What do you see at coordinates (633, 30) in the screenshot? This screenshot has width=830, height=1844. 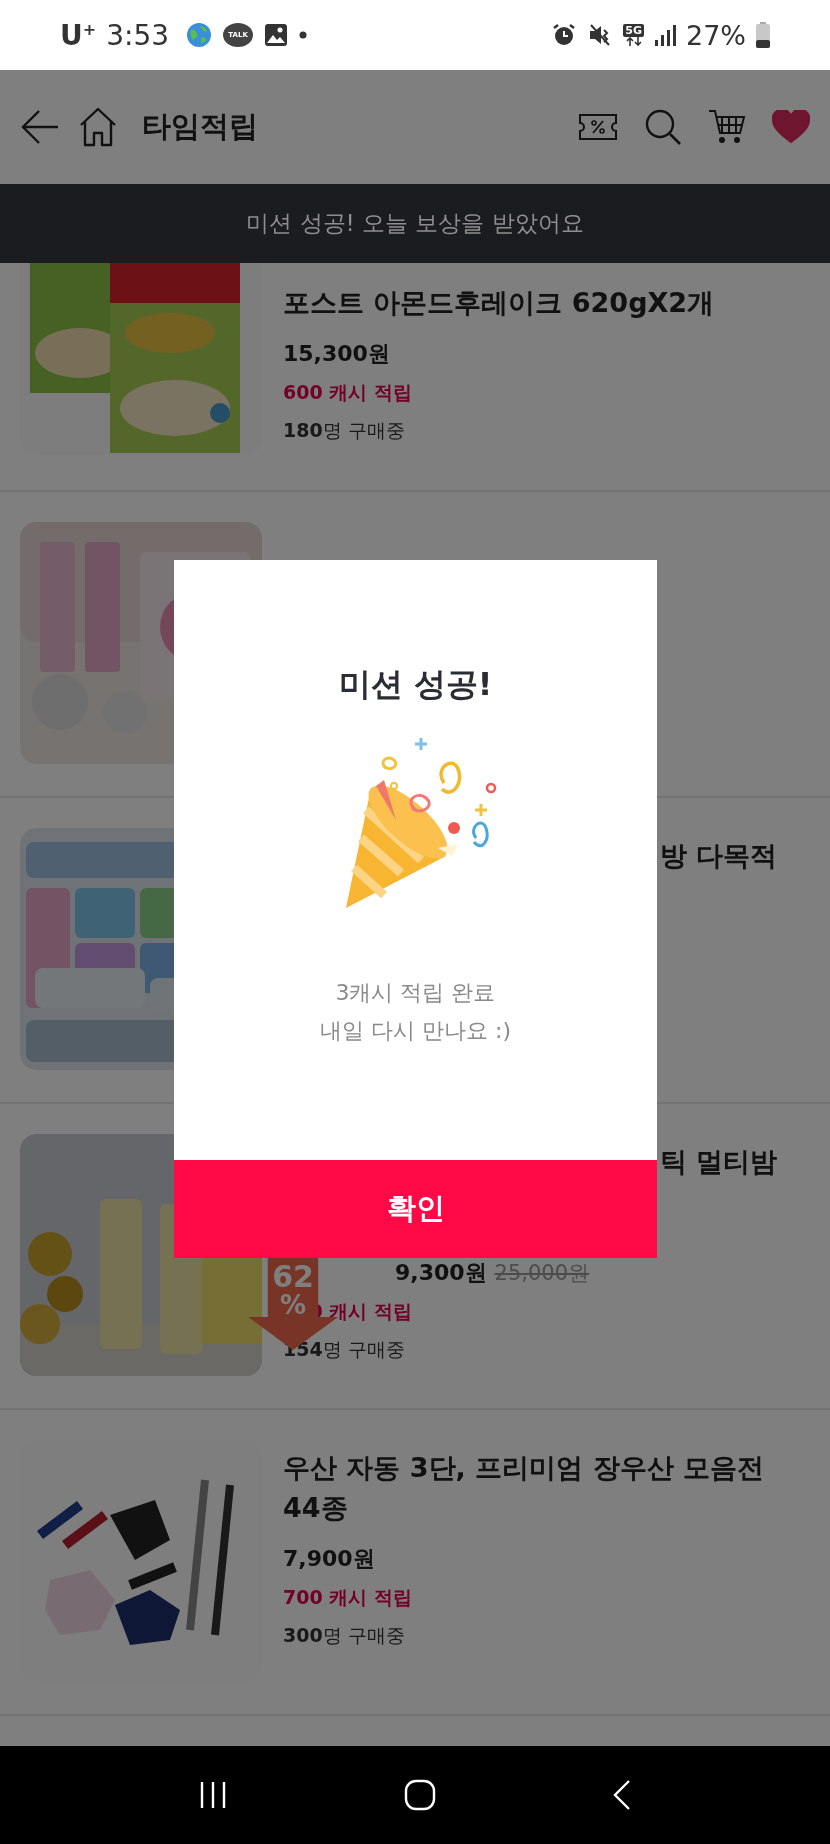 I see `network-label: 5G` at bounding box center [633, 30].